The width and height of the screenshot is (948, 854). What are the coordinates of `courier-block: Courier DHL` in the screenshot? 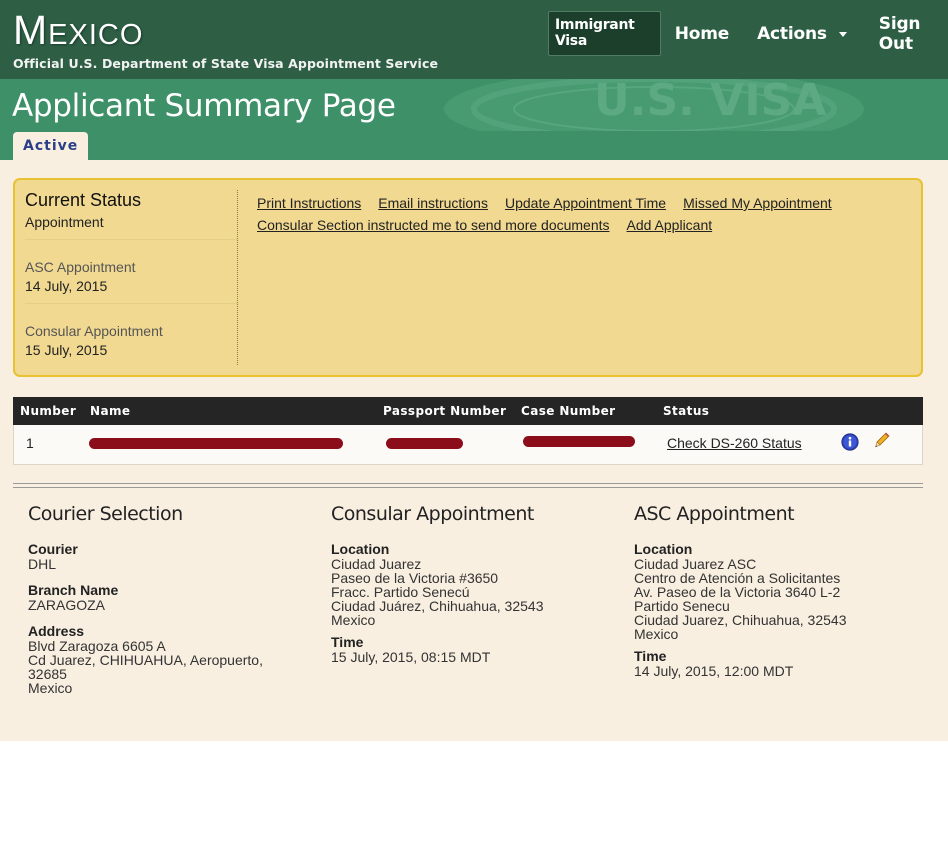 It's located at (173, 556).